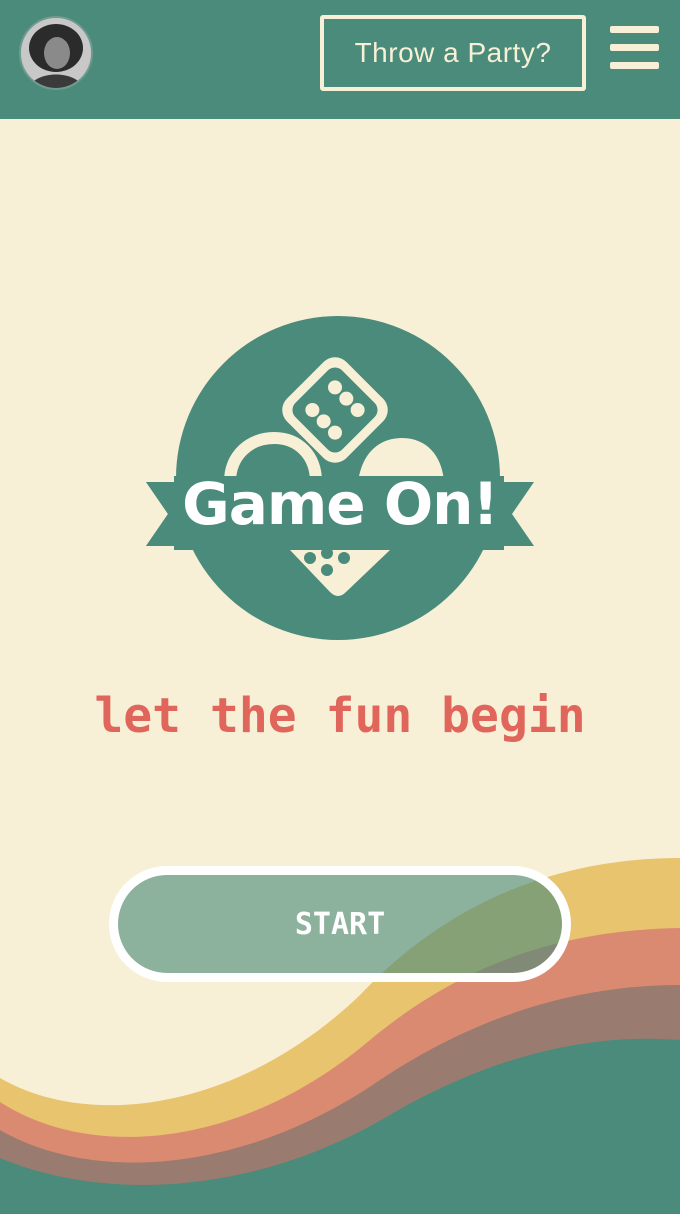 This screenshot has height=1214, width=680. I want to click on logo-title: Game On!, so click(340, 504).